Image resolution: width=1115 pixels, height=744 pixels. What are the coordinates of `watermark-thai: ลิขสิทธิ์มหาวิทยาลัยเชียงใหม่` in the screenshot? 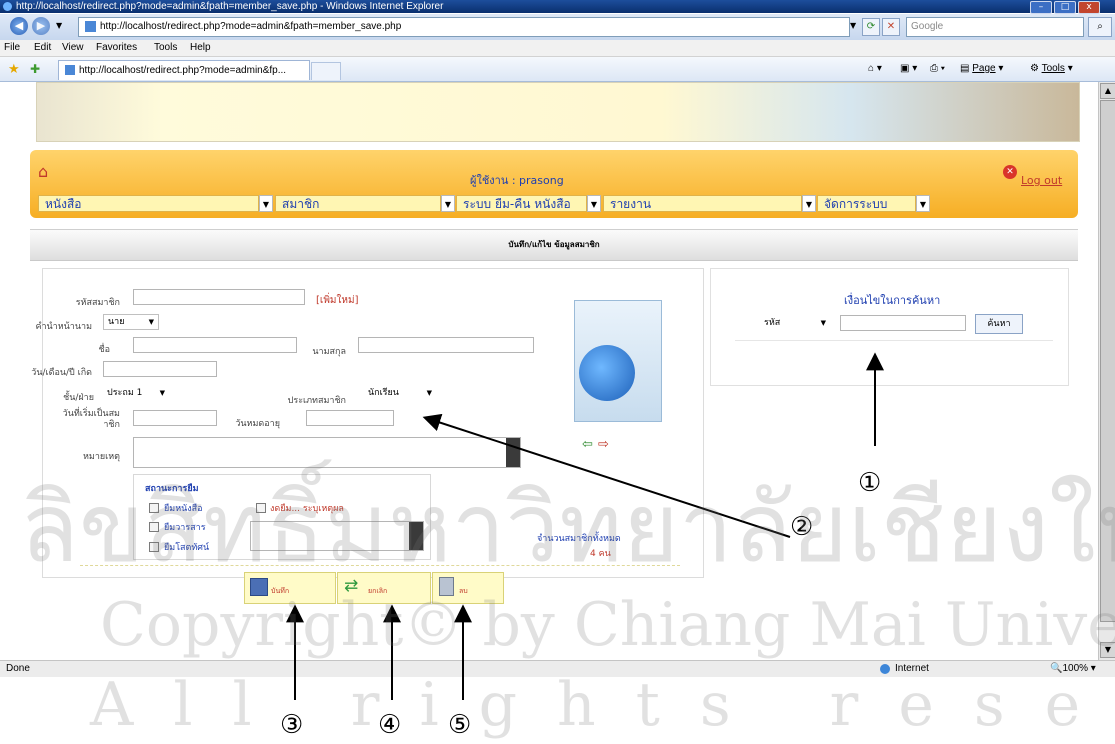 It's located at (567, 528).